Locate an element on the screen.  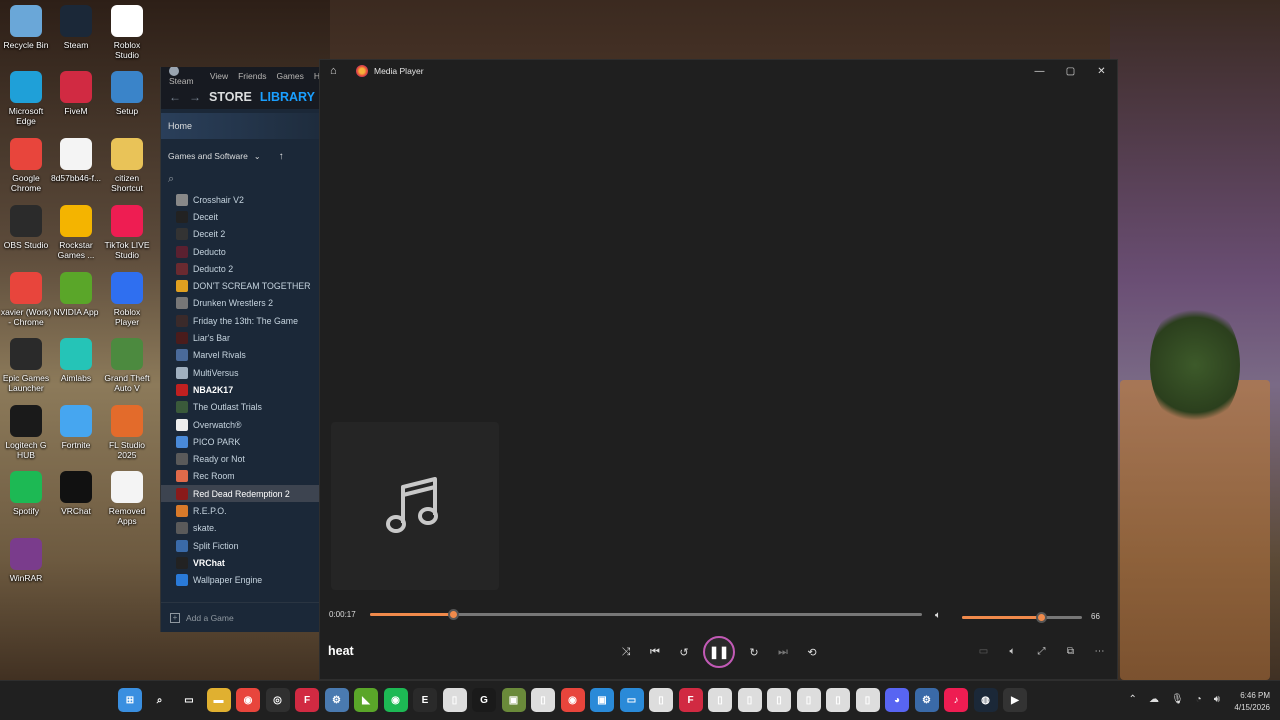
list-item: Rec Room is located at coordinates (240, 476).